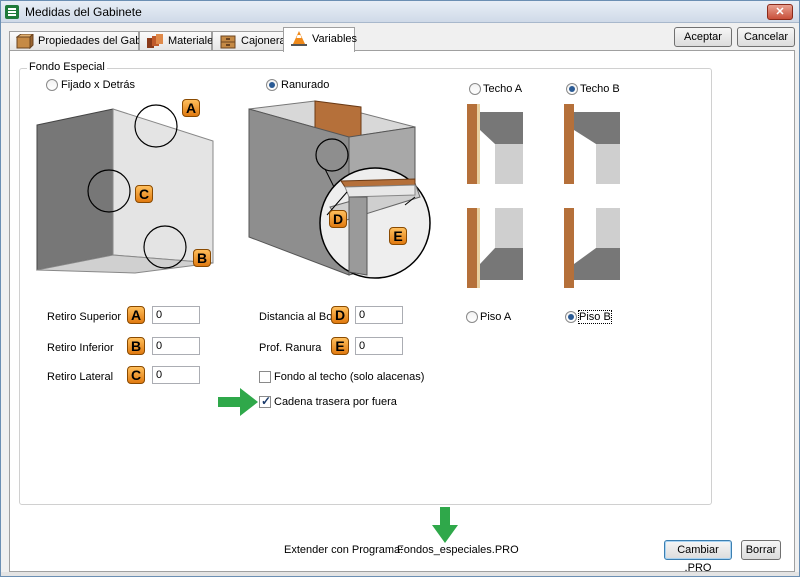  Describe the element at coordinates (179, 41) in the screenshot. I see `tab-materiales: Materiales` at that location.